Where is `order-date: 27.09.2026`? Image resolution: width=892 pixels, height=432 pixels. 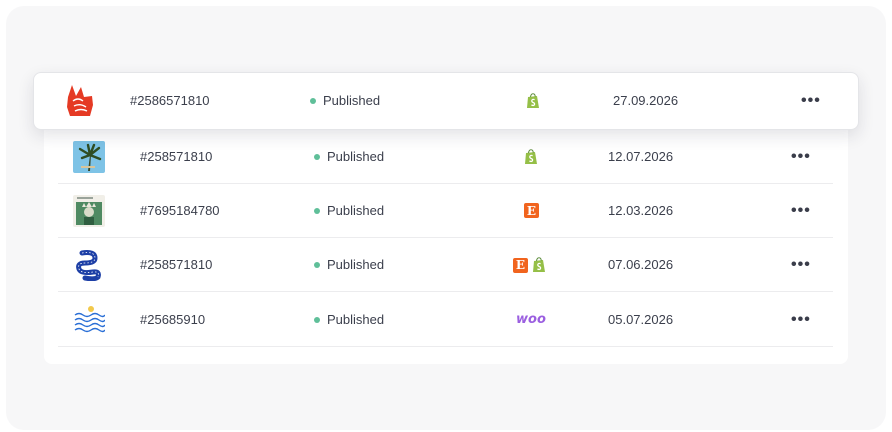
order-date: 27.09.2026 is located at coordinates (646, 100).